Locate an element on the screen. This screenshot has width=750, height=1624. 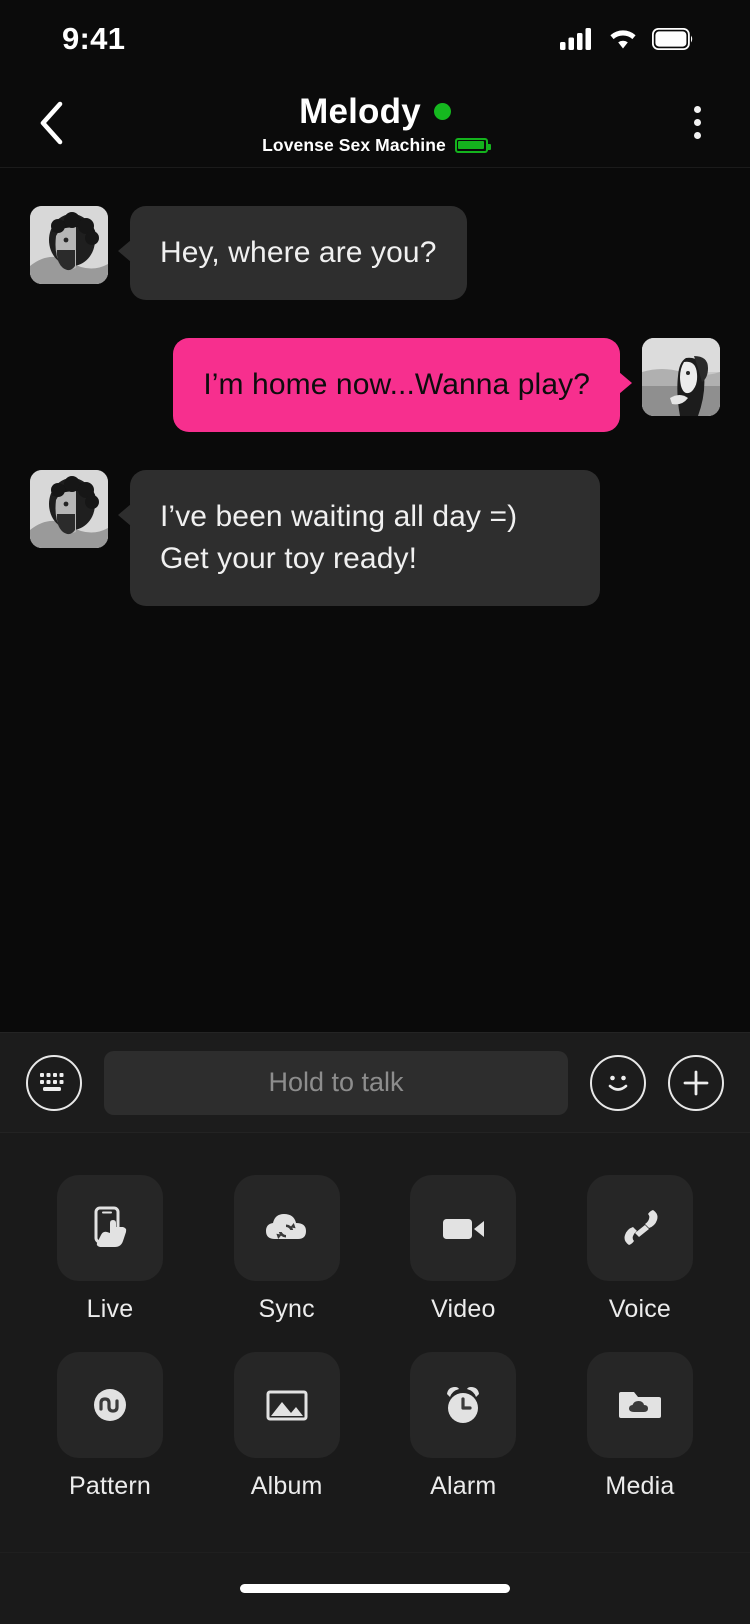
woman-profile-portrait-icon is located at coordinates (681, 377).